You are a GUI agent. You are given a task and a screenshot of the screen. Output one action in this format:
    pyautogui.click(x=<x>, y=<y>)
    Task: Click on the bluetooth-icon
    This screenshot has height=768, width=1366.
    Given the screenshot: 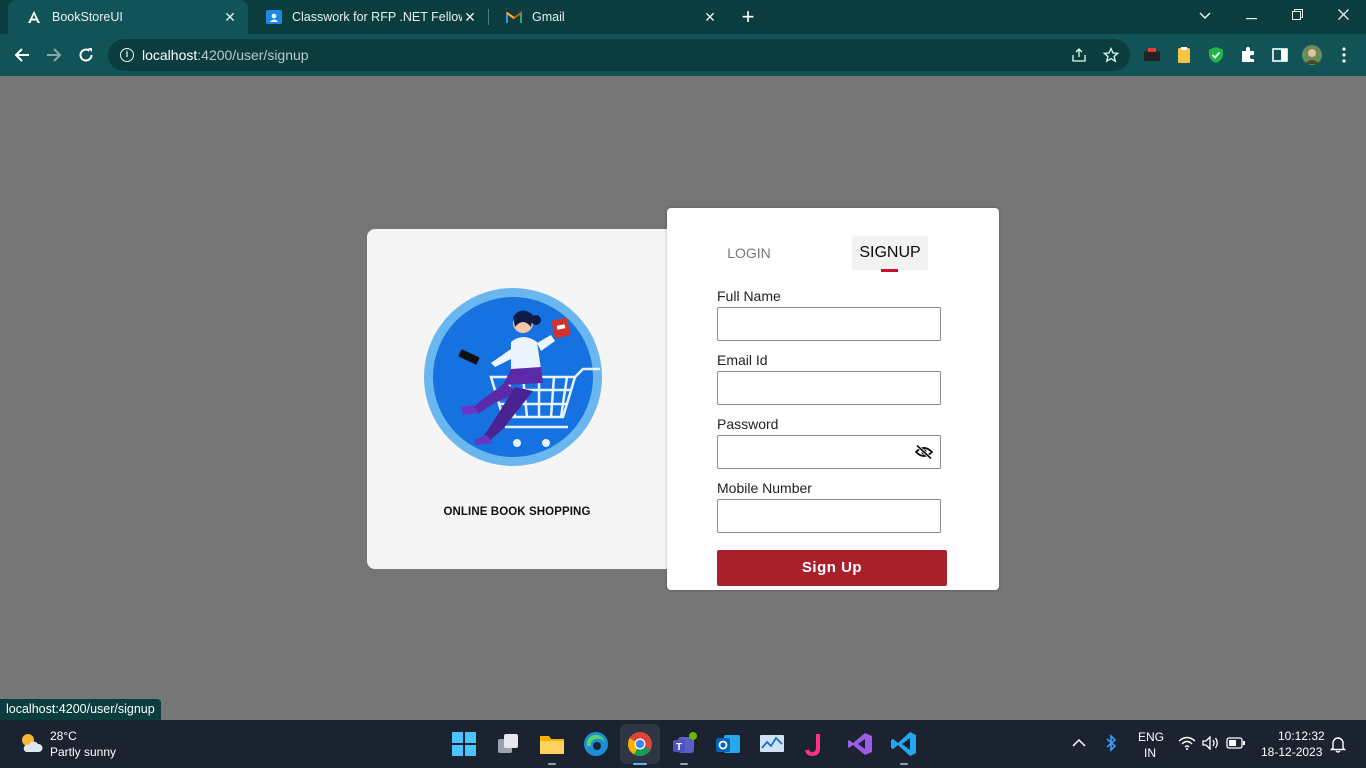 What is the action you would take?
    pyautogui.click(x=1111, y=743)
    